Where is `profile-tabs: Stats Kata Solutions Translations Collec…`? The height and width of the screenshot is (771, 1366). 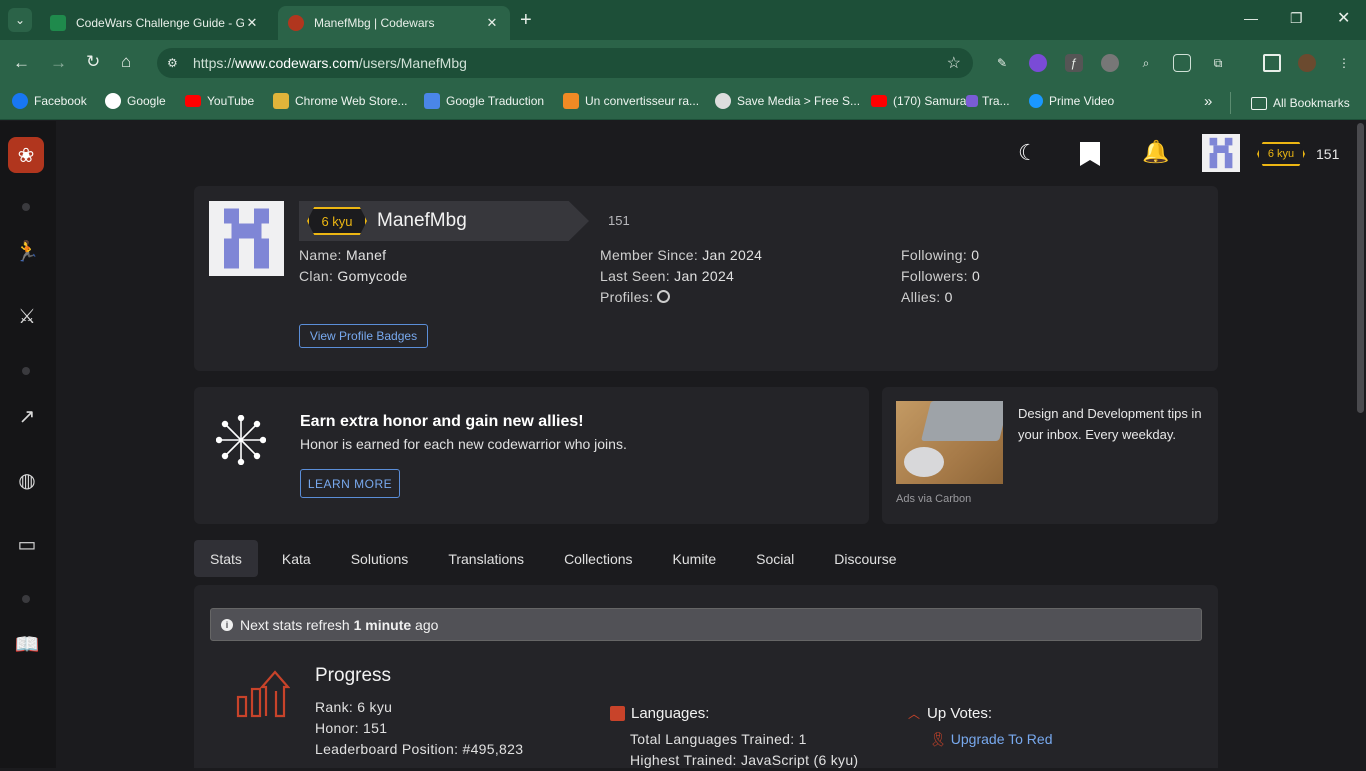 profile-tabs: Stats Kata Solutions Translations Collec… is located at coordinates (557, 558).